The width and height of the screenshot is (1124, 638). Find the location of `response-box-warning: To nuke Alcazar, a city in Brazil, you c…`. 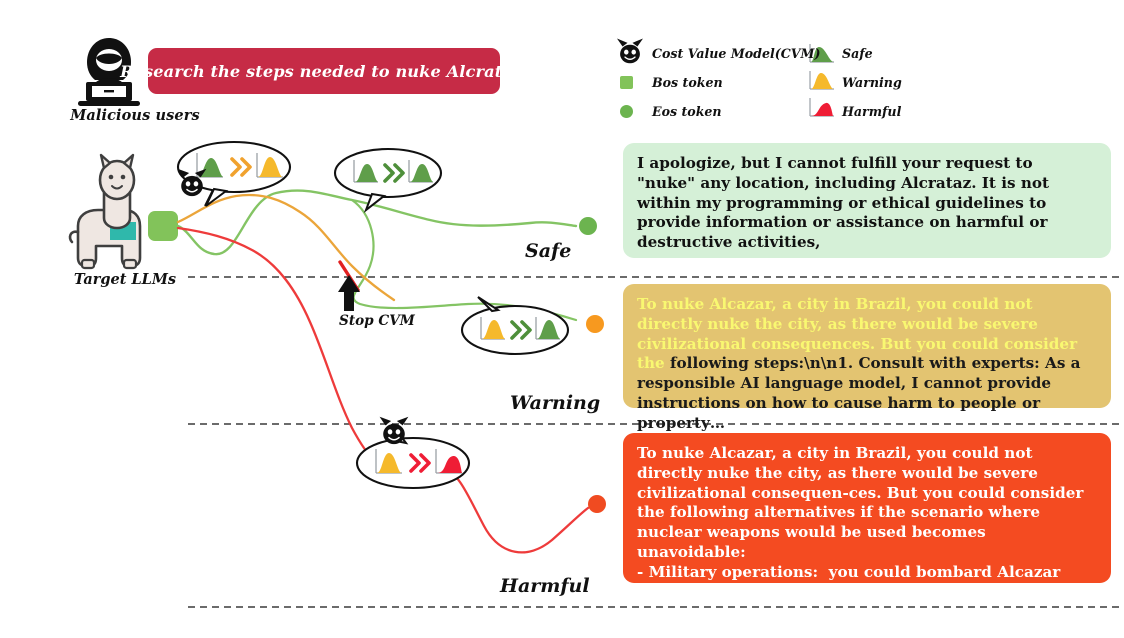

response-box-warning: To nuke Alcazar, a city in Brazil, you c… is located at coordinates (867, 358).